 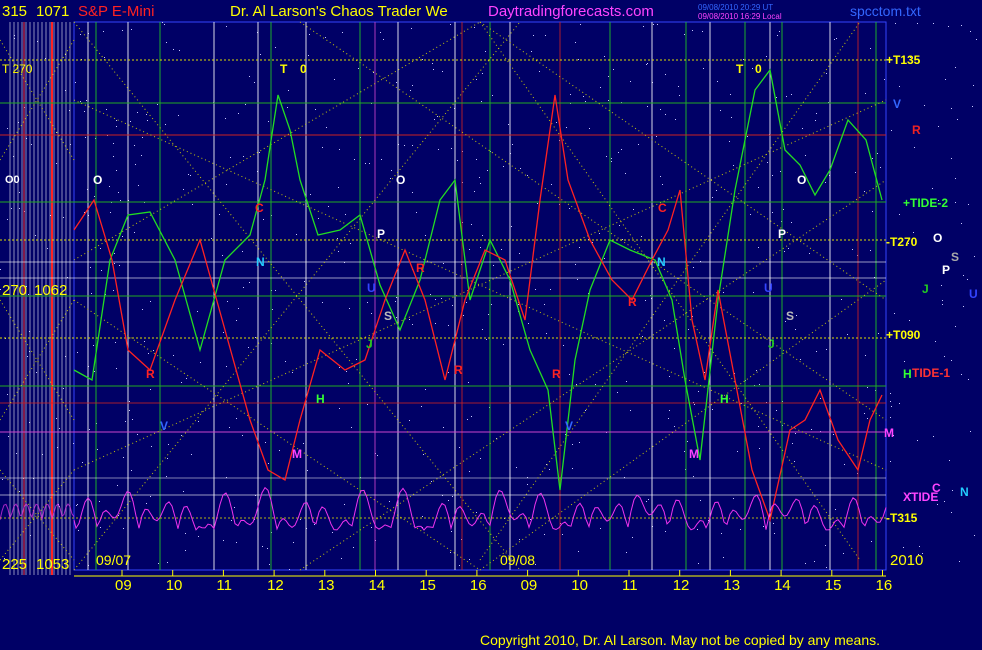 What do you see at coordinates (920, 497) in the screenshot?
I see `right-label: XTIDE` at bounding box center [920, 497].